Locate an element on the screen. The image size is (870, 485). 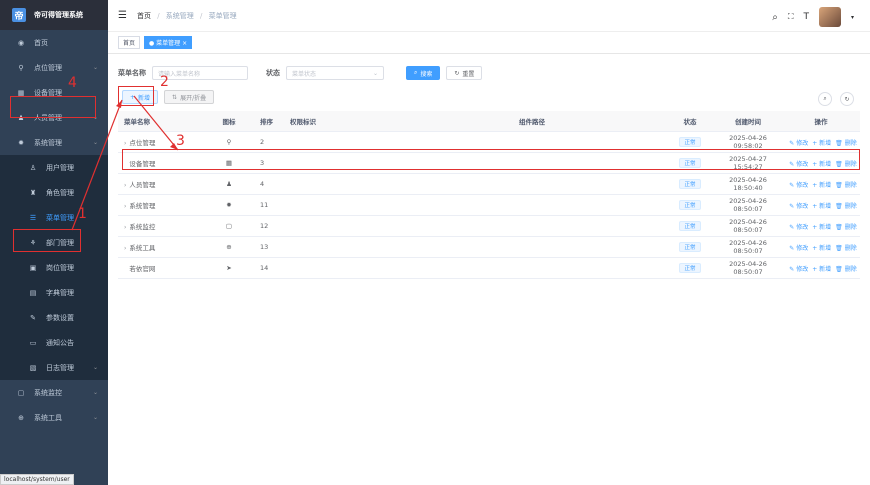
dashboard-icon: ◉ is located at coordinates (21, 42).